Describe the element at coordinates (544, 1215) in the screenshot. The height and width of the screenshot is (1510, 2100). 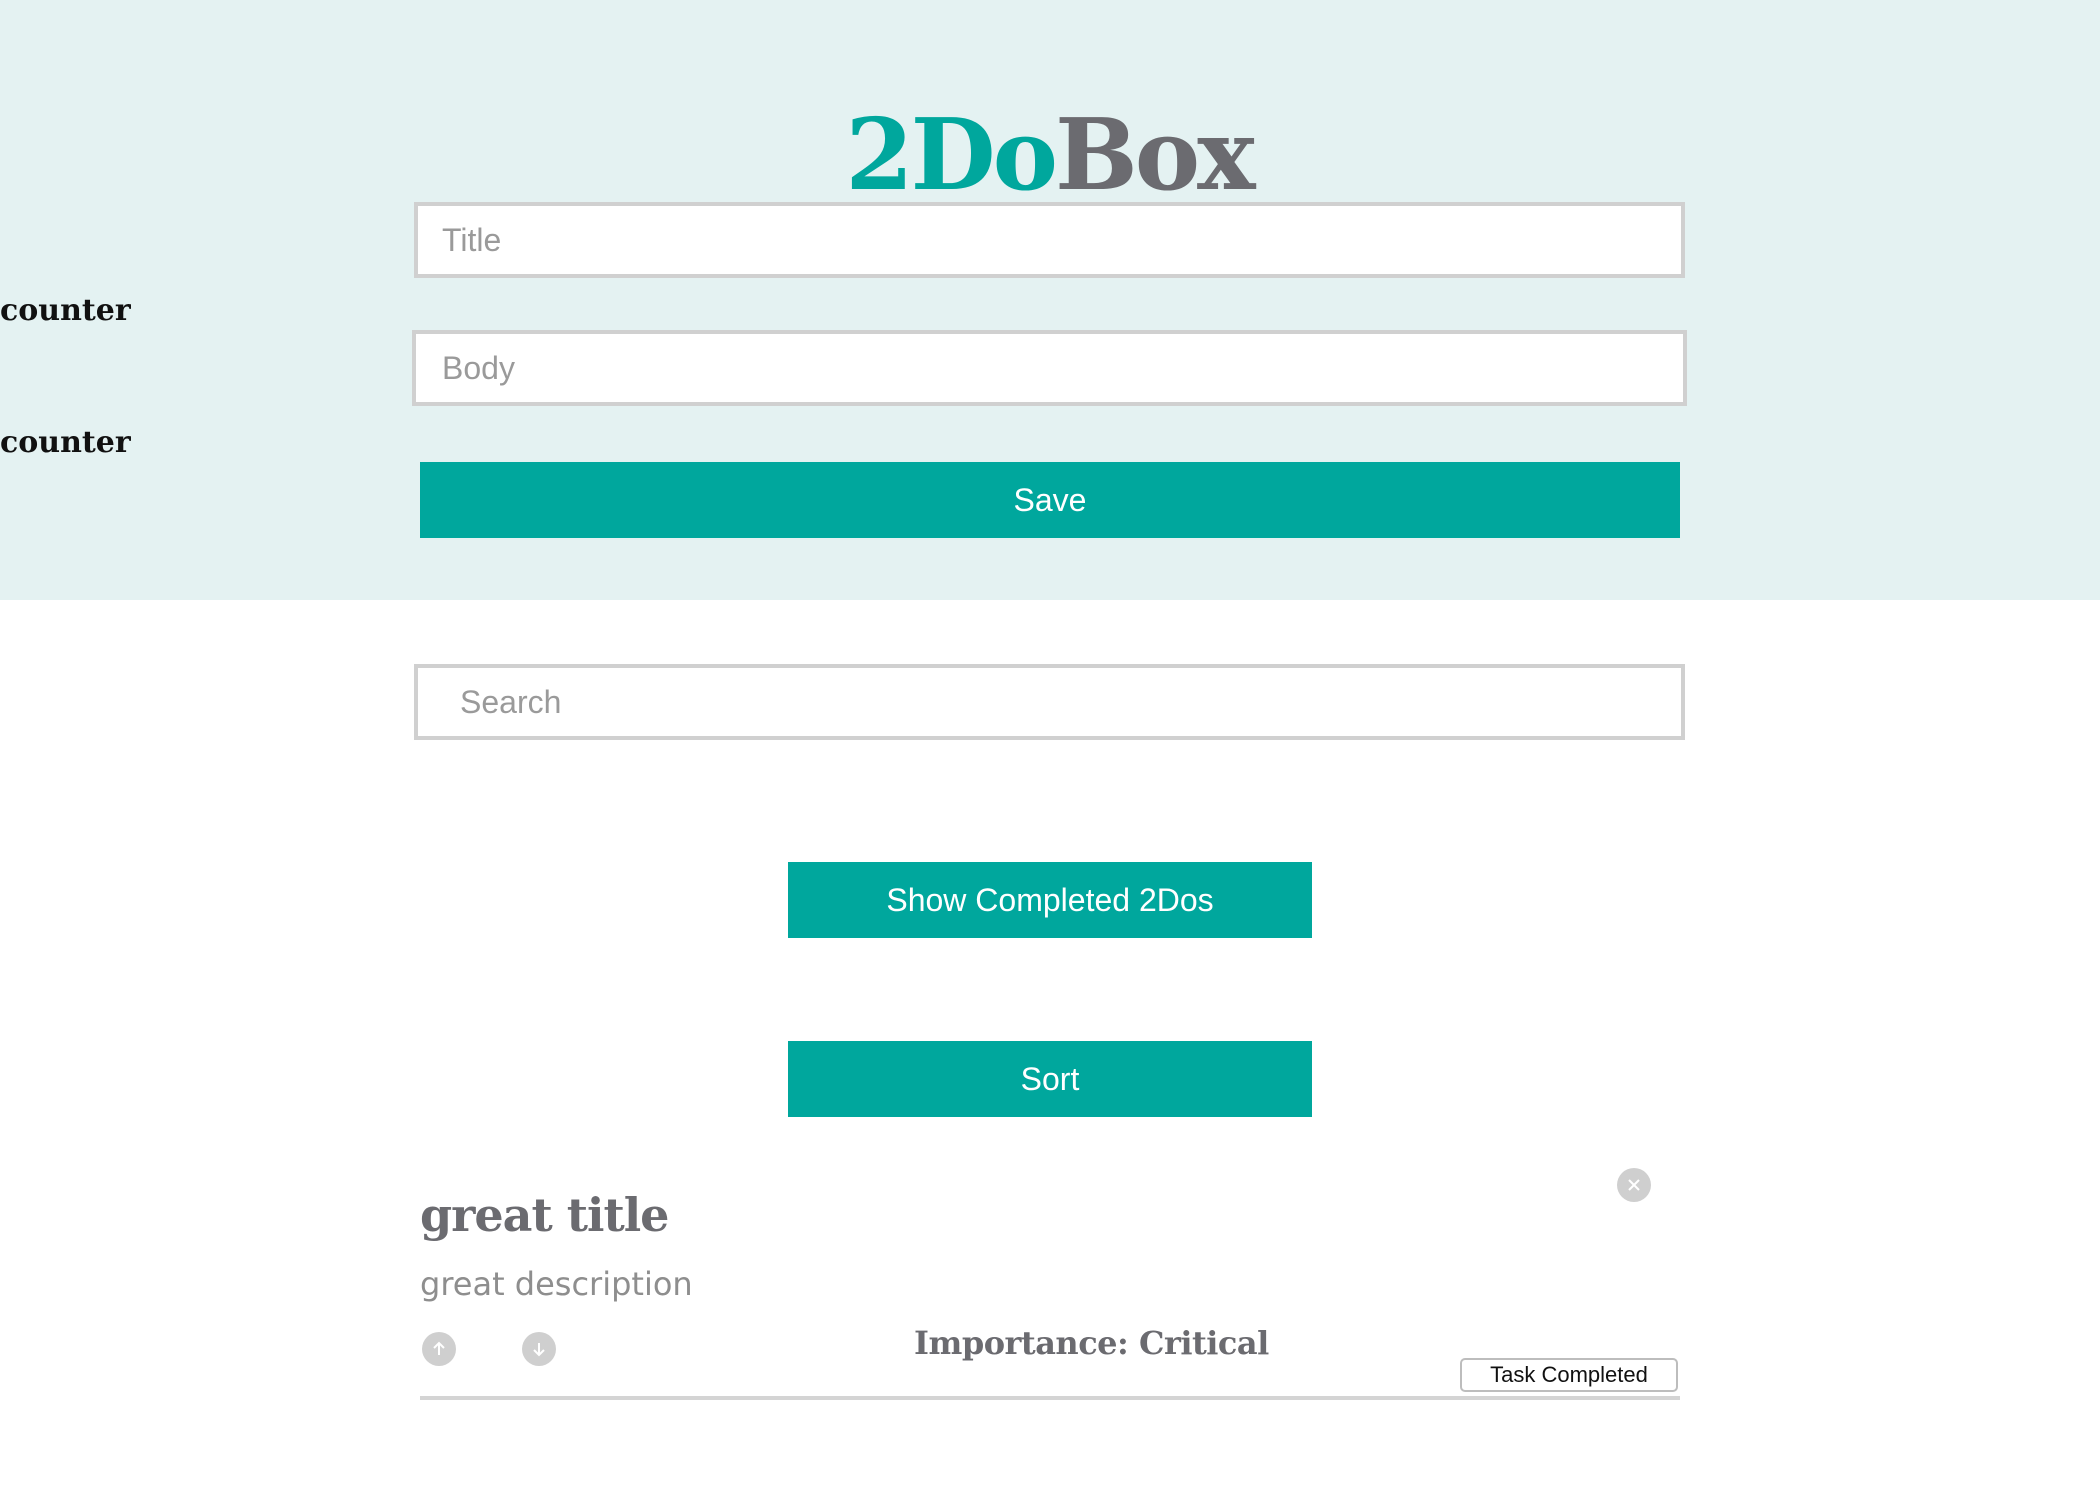
I see `todo-title: great title` at that location.